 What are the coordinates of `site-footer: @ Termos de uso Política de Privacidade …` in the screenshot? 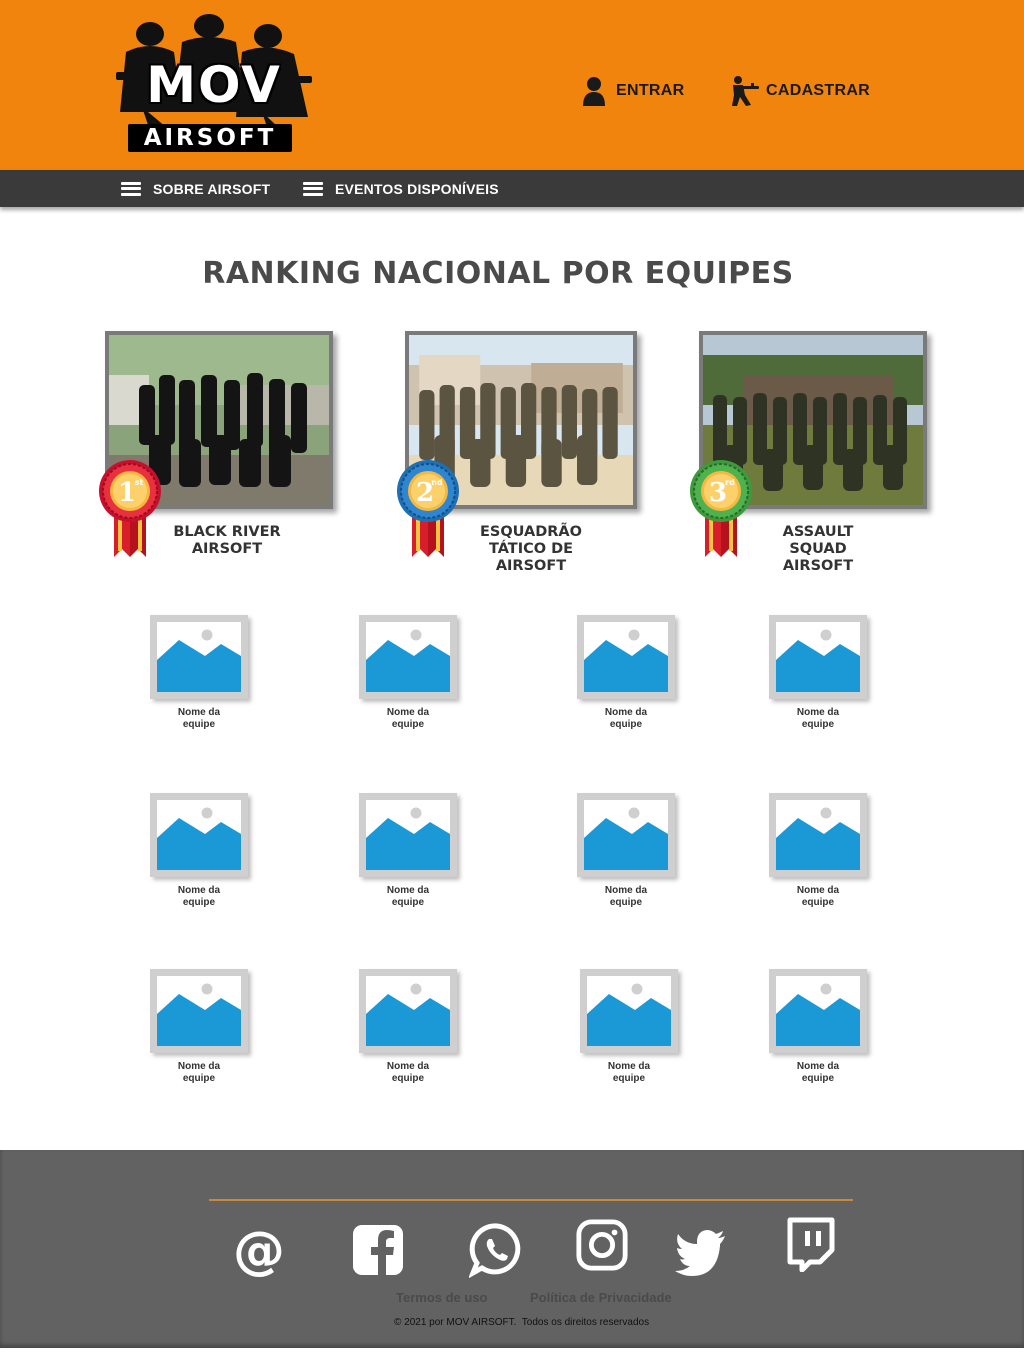 It's located at (512, 1249).